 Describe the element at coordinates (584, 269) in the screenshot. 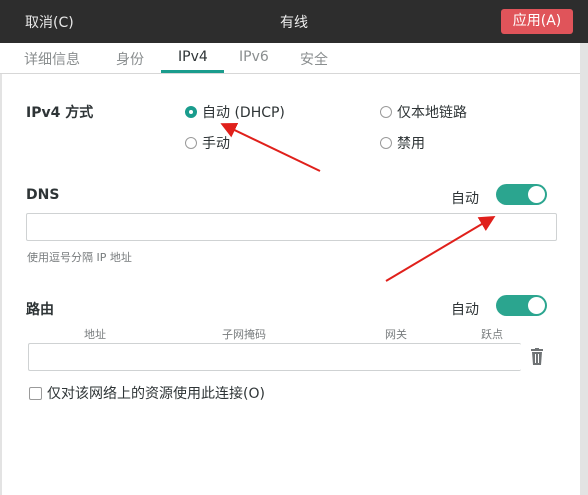

I see `window-border-right` at that location.